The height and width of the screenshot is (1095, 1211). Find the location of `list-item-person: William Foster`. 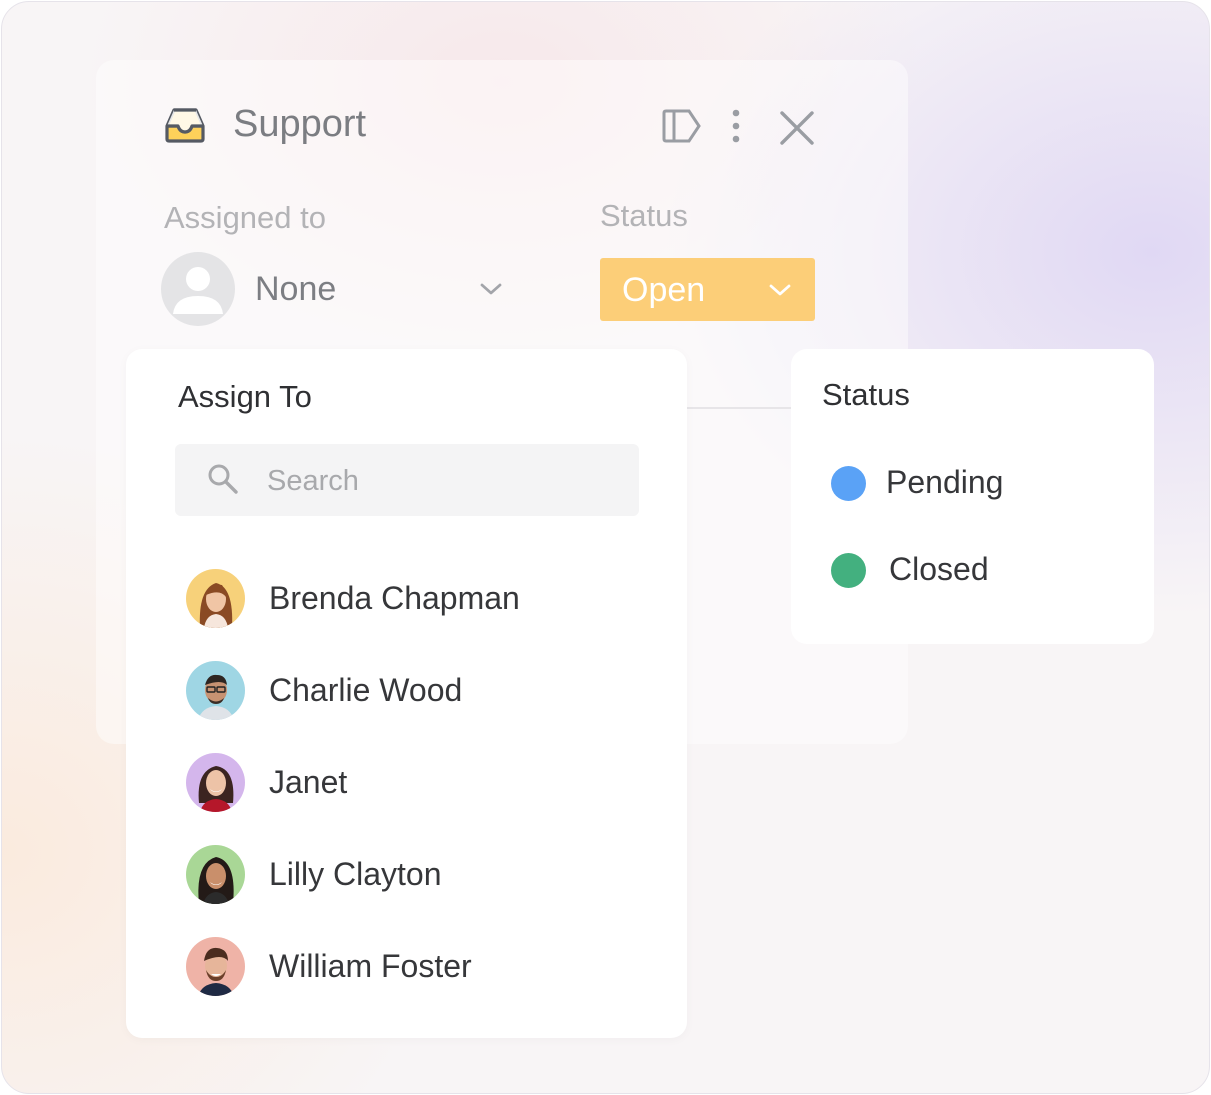

list-item-person: William Foster is located at coordinates (406, 967).